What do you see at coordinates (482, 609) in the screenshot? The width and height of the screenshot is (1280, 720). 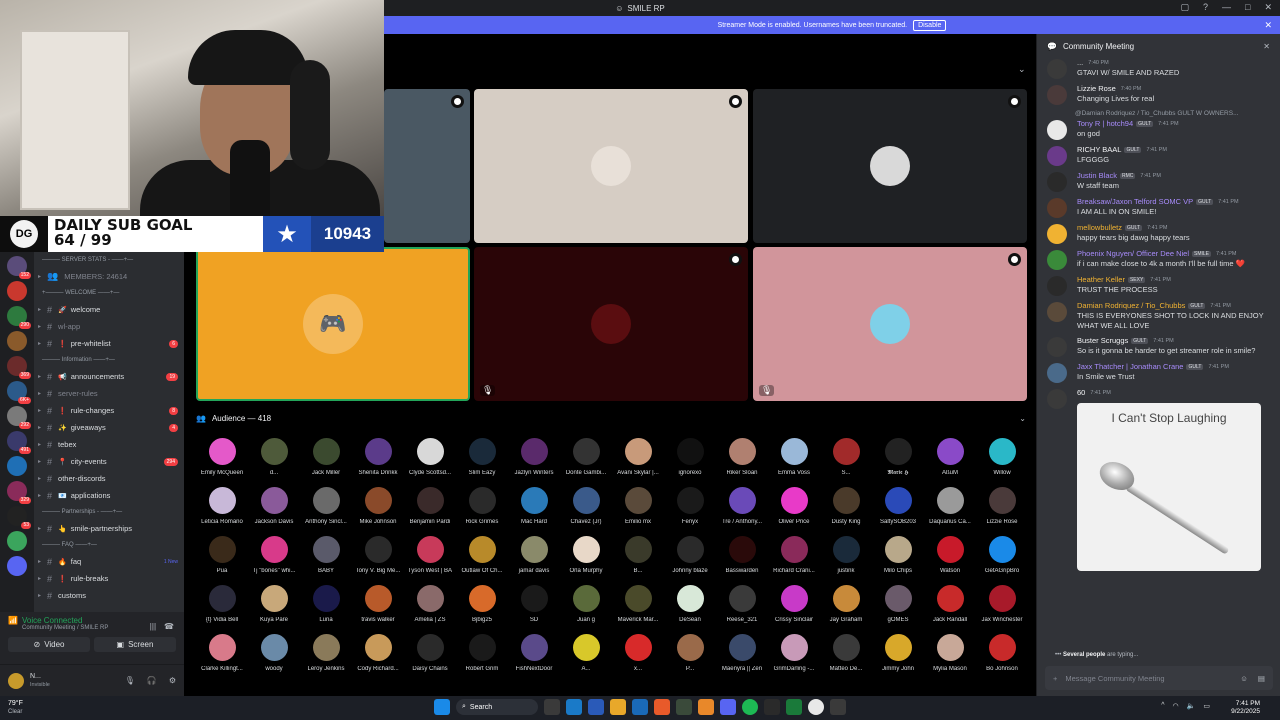 I see `audience-member: Bjbig25` at bounding box center [482, 609].